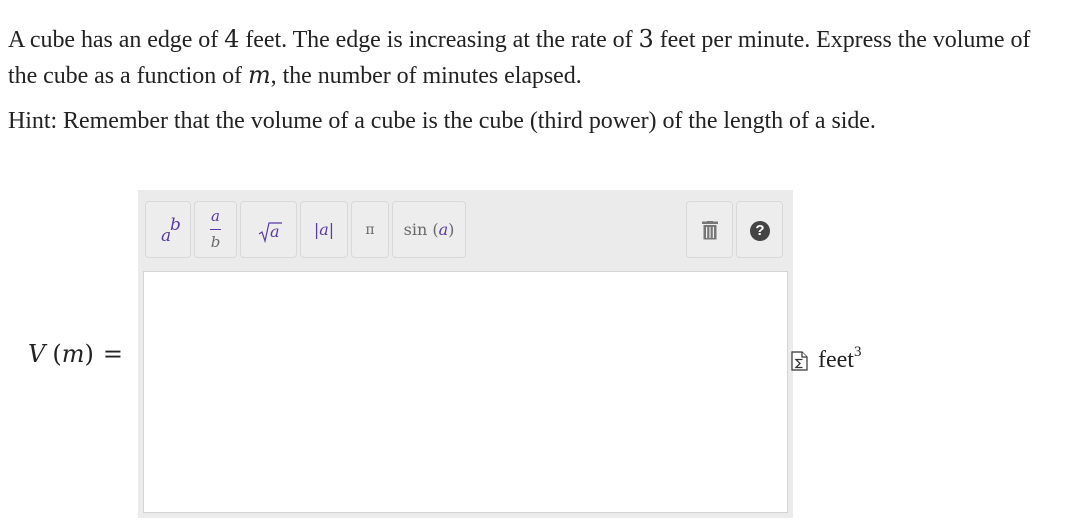 This screenshot has width=1072, height=531. I want to click on absolute-value-label: |a|, so click(324, 229).